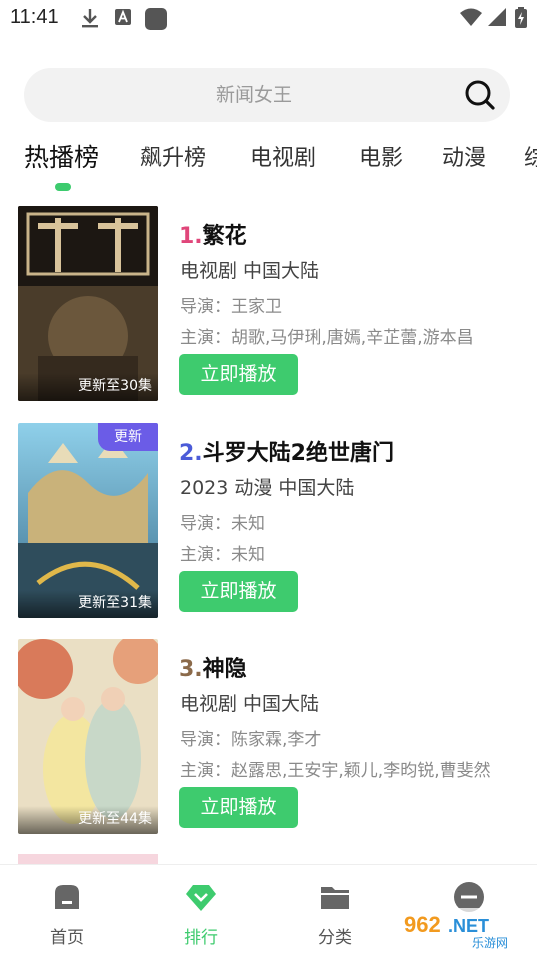  I want to click on diamond-rank-icon, so click(201, 897).